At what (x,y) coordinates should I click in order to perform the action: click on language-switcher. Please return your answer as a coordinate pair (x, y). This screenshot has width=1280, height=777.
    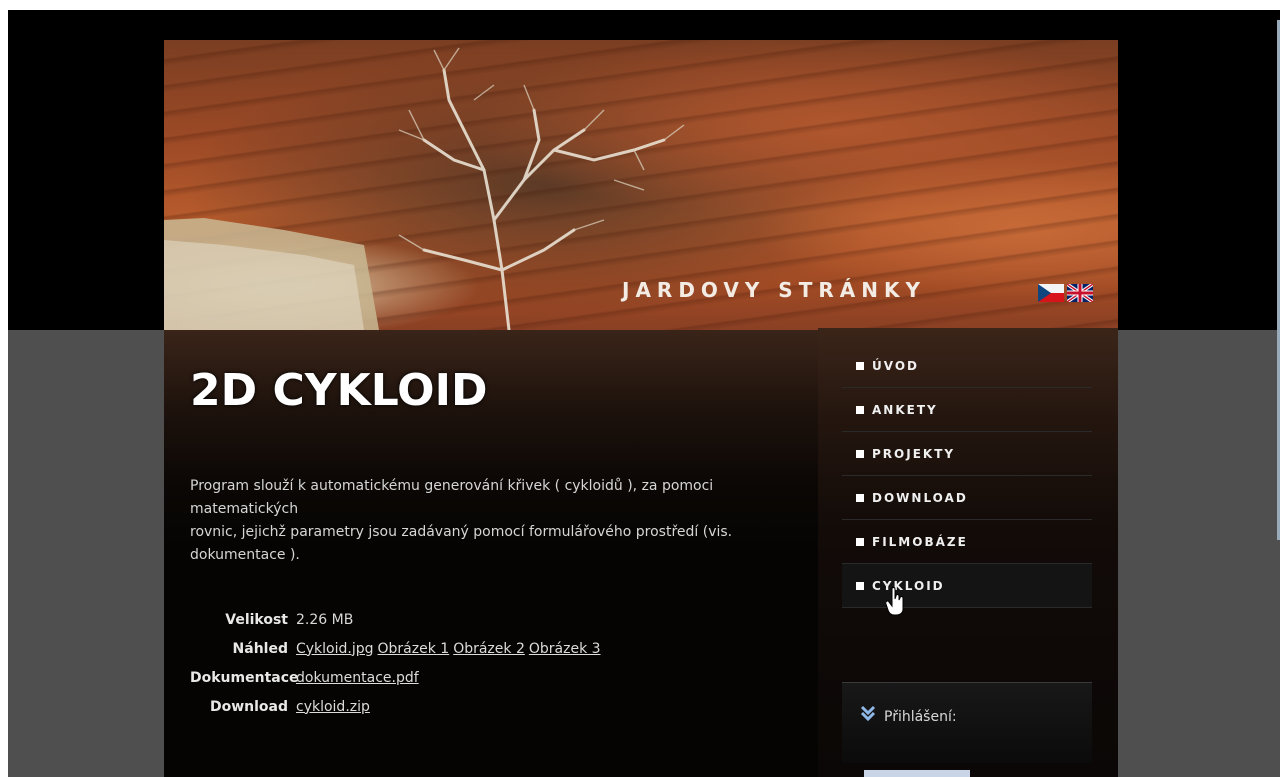
    Looking at the image, I should click on (1065, 293).